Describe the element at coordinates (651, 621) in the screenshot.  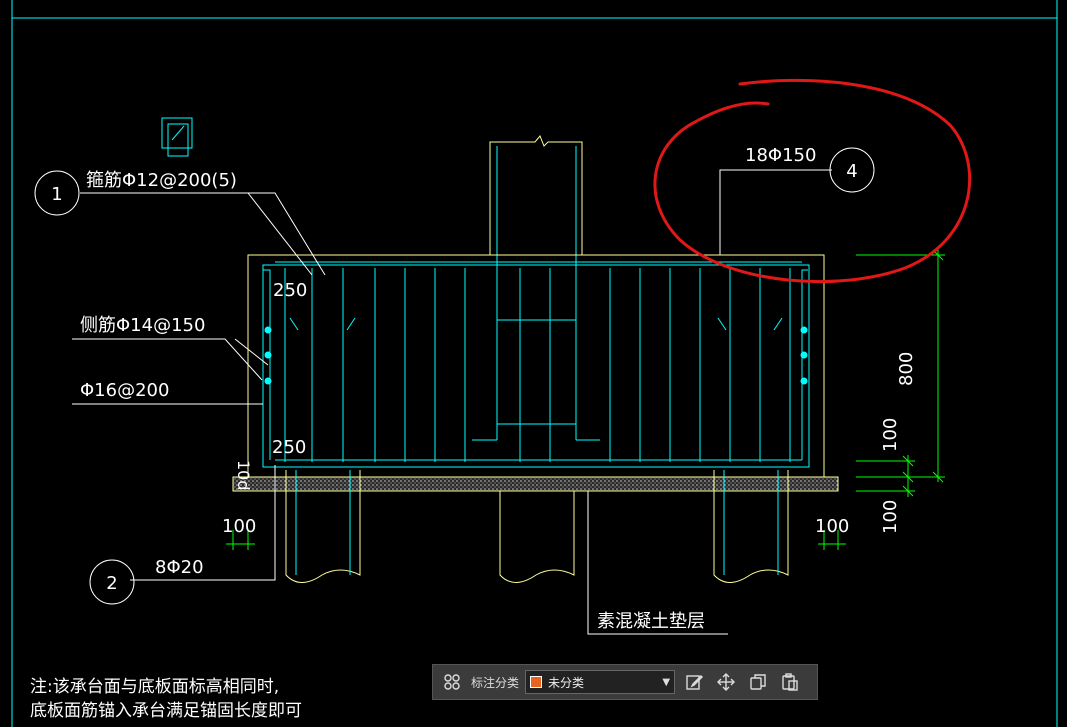
I see `cushion-label: 素混凝土垫层` at that location.